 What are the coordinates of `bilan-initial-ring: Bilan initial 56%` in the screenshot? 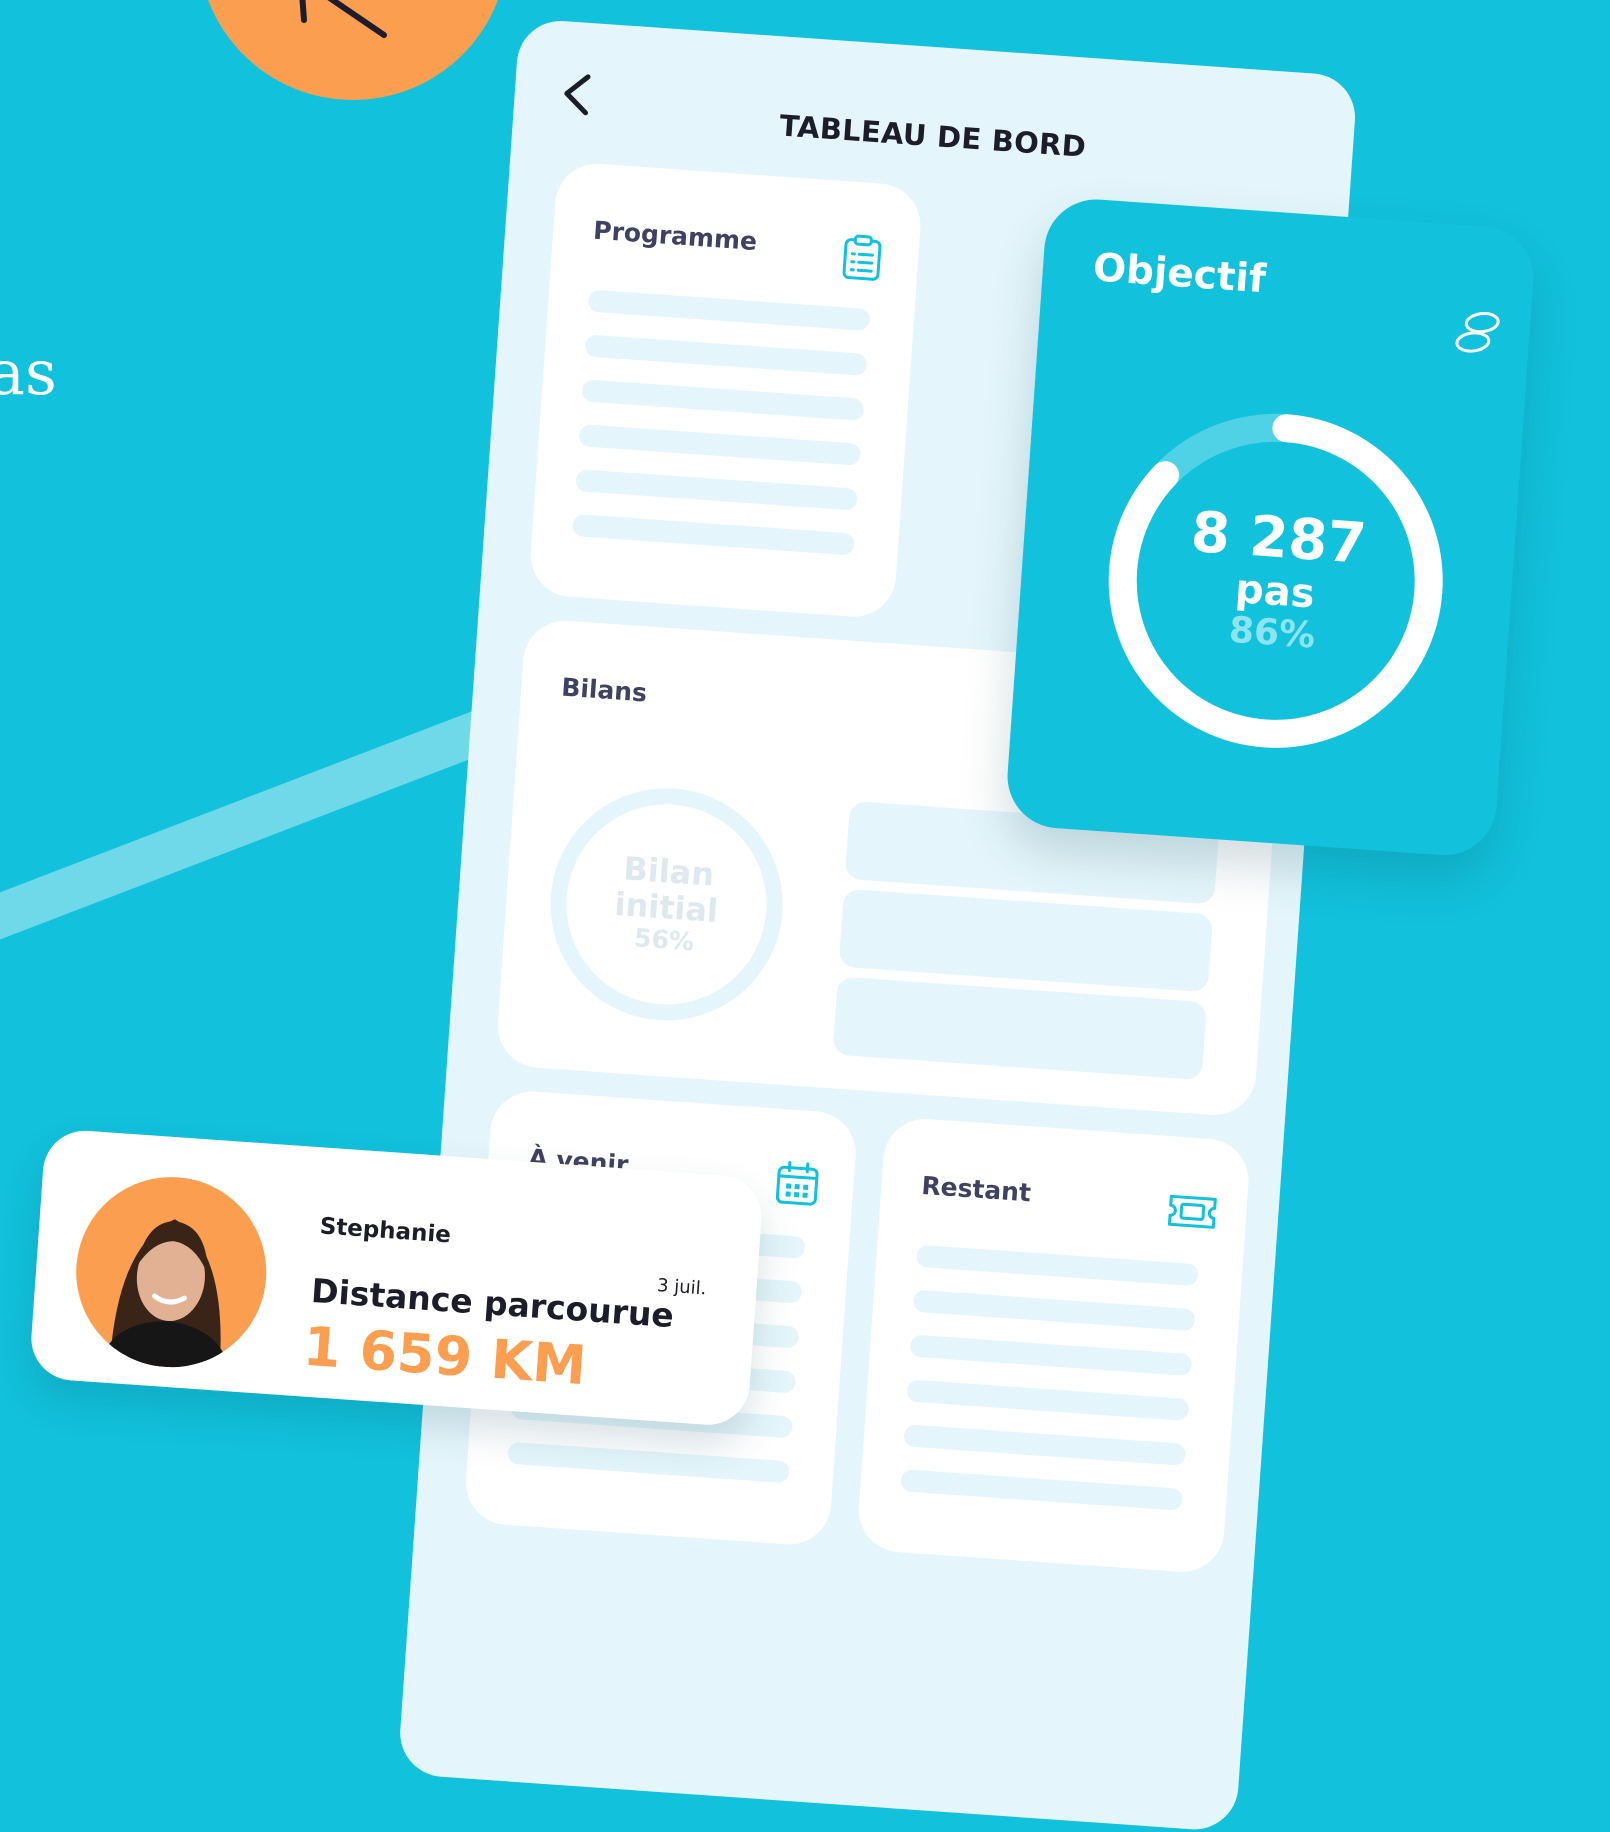 It's located at (666, 904).